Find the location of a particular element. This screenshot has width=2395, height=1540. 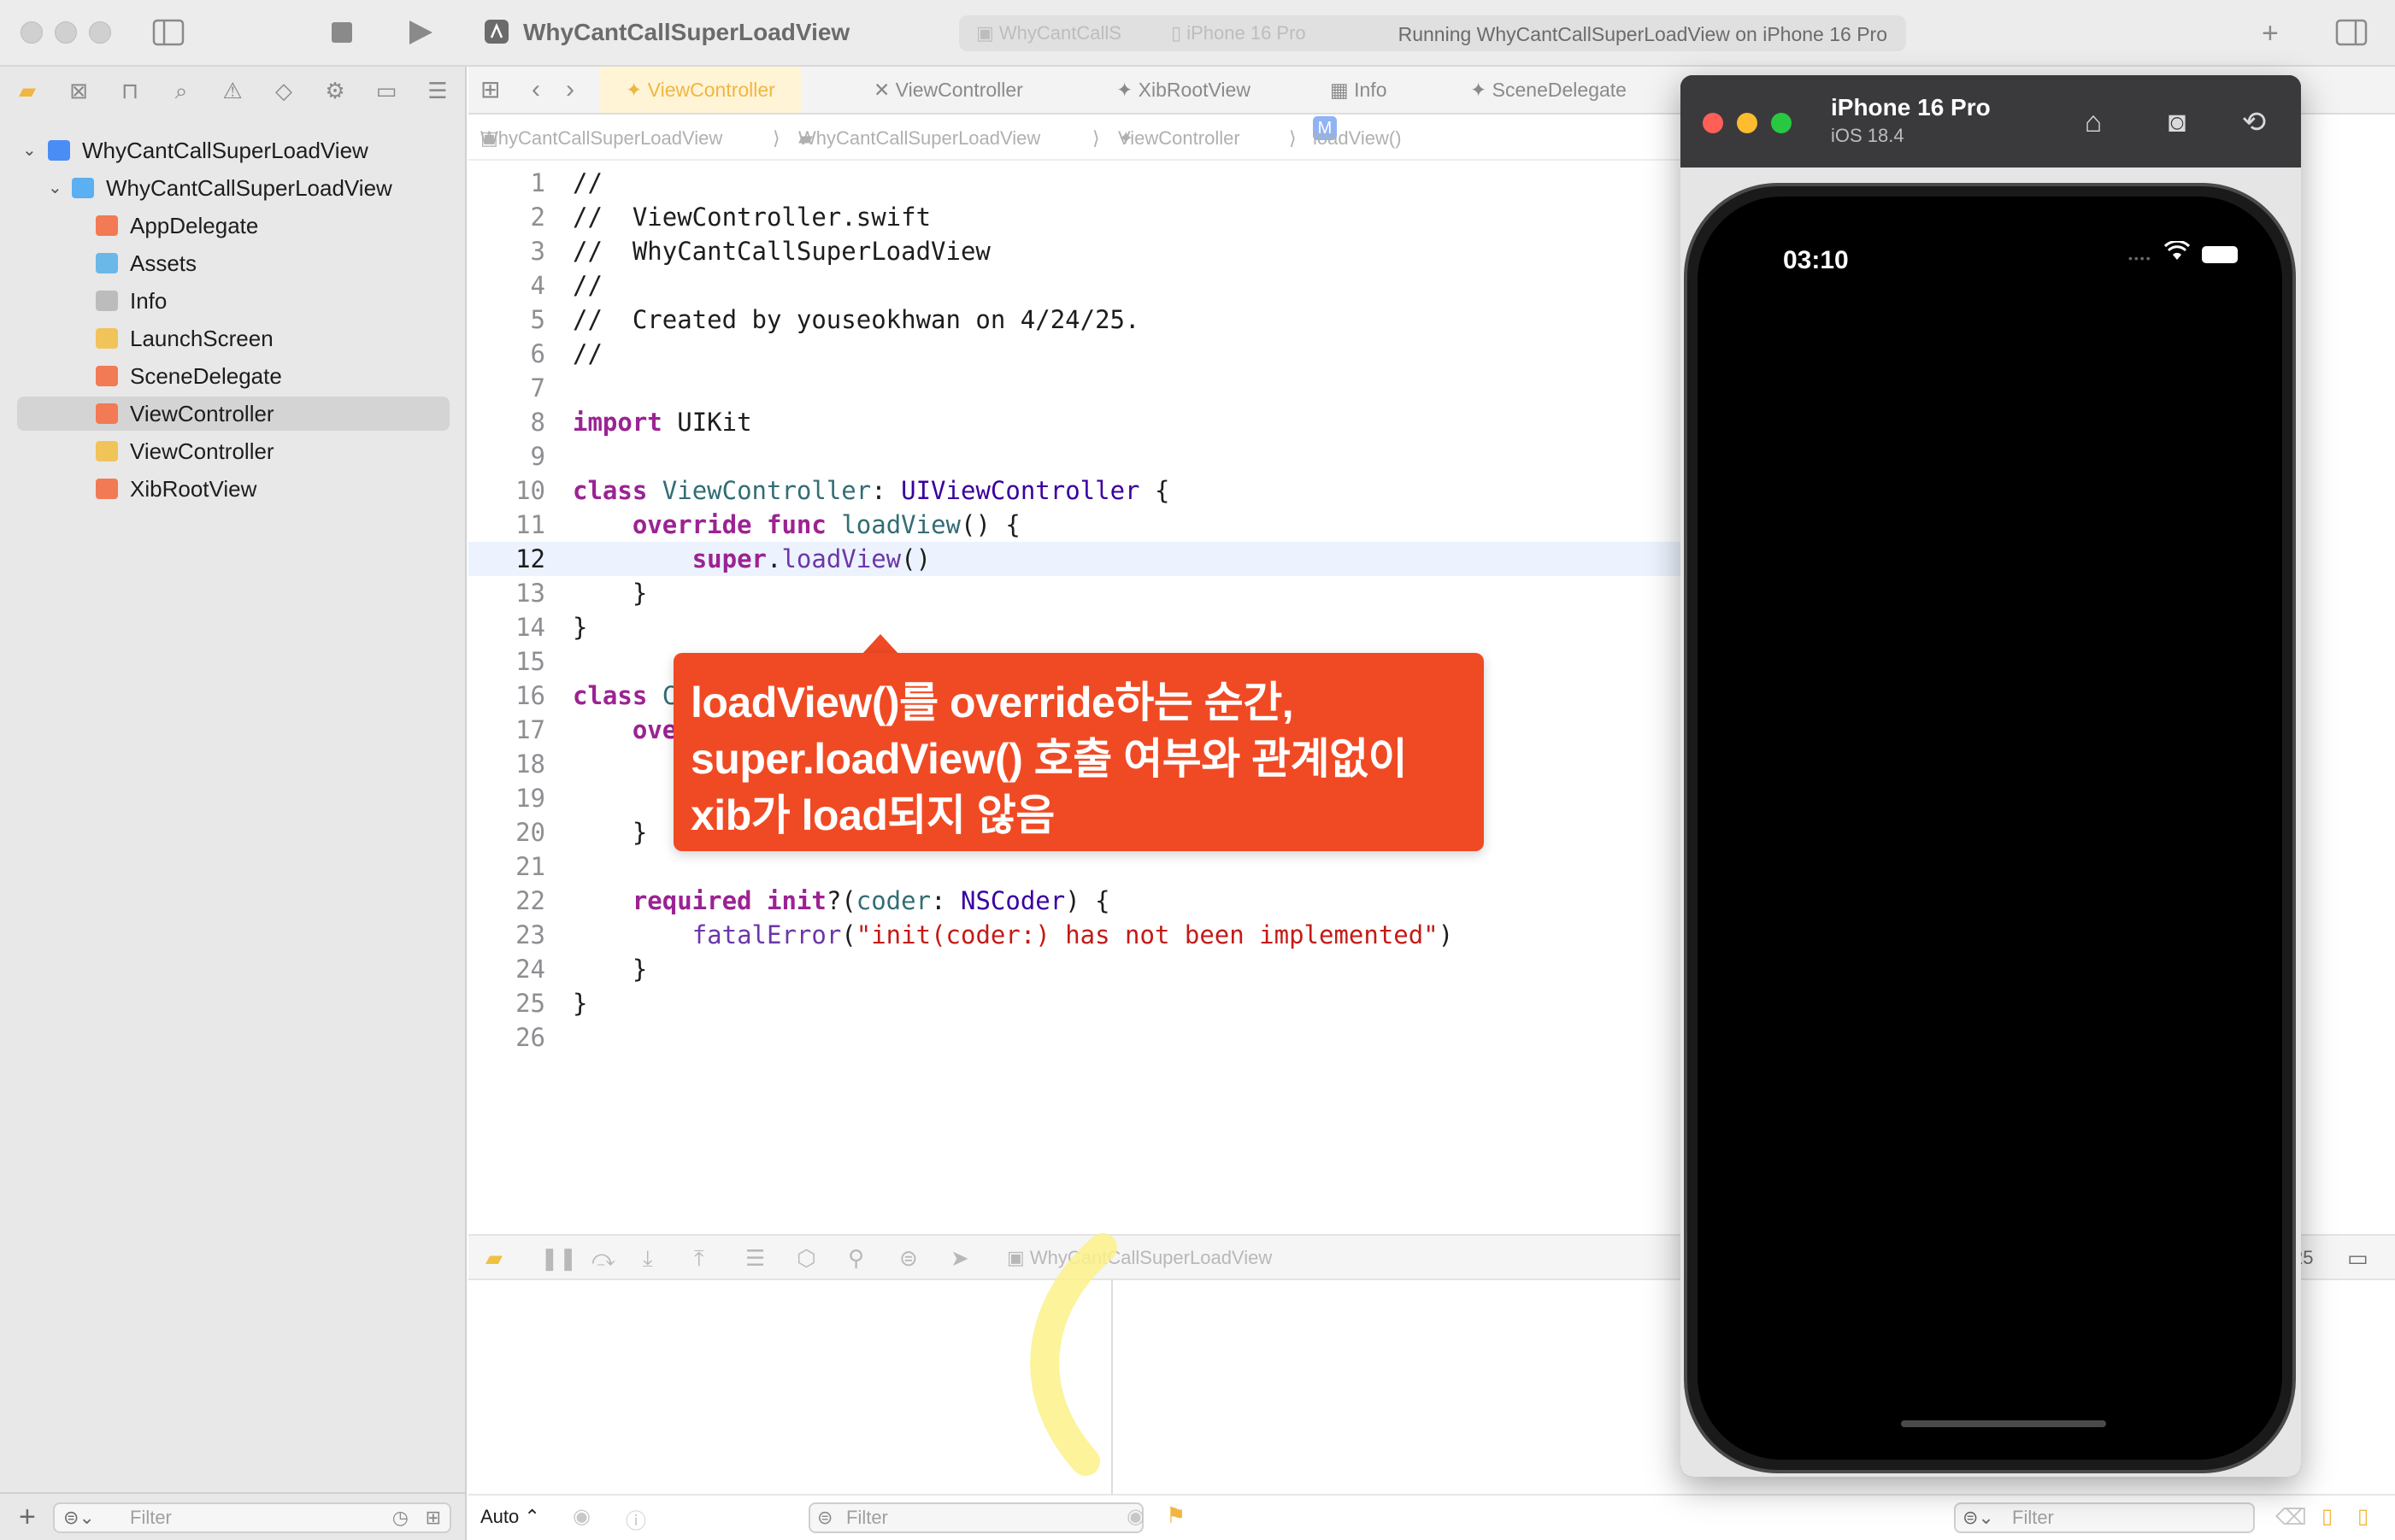

line-number: 10 is located at coordinates (530, 490).